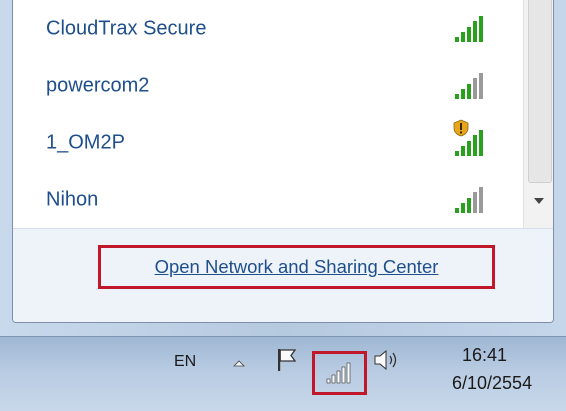 This screenshot has height=411, width=566. Describe the element at coordinates (296, 267) in the screenshot. I see `open-network-sharing-center-link: Open Network and Sharing Center` at that location.